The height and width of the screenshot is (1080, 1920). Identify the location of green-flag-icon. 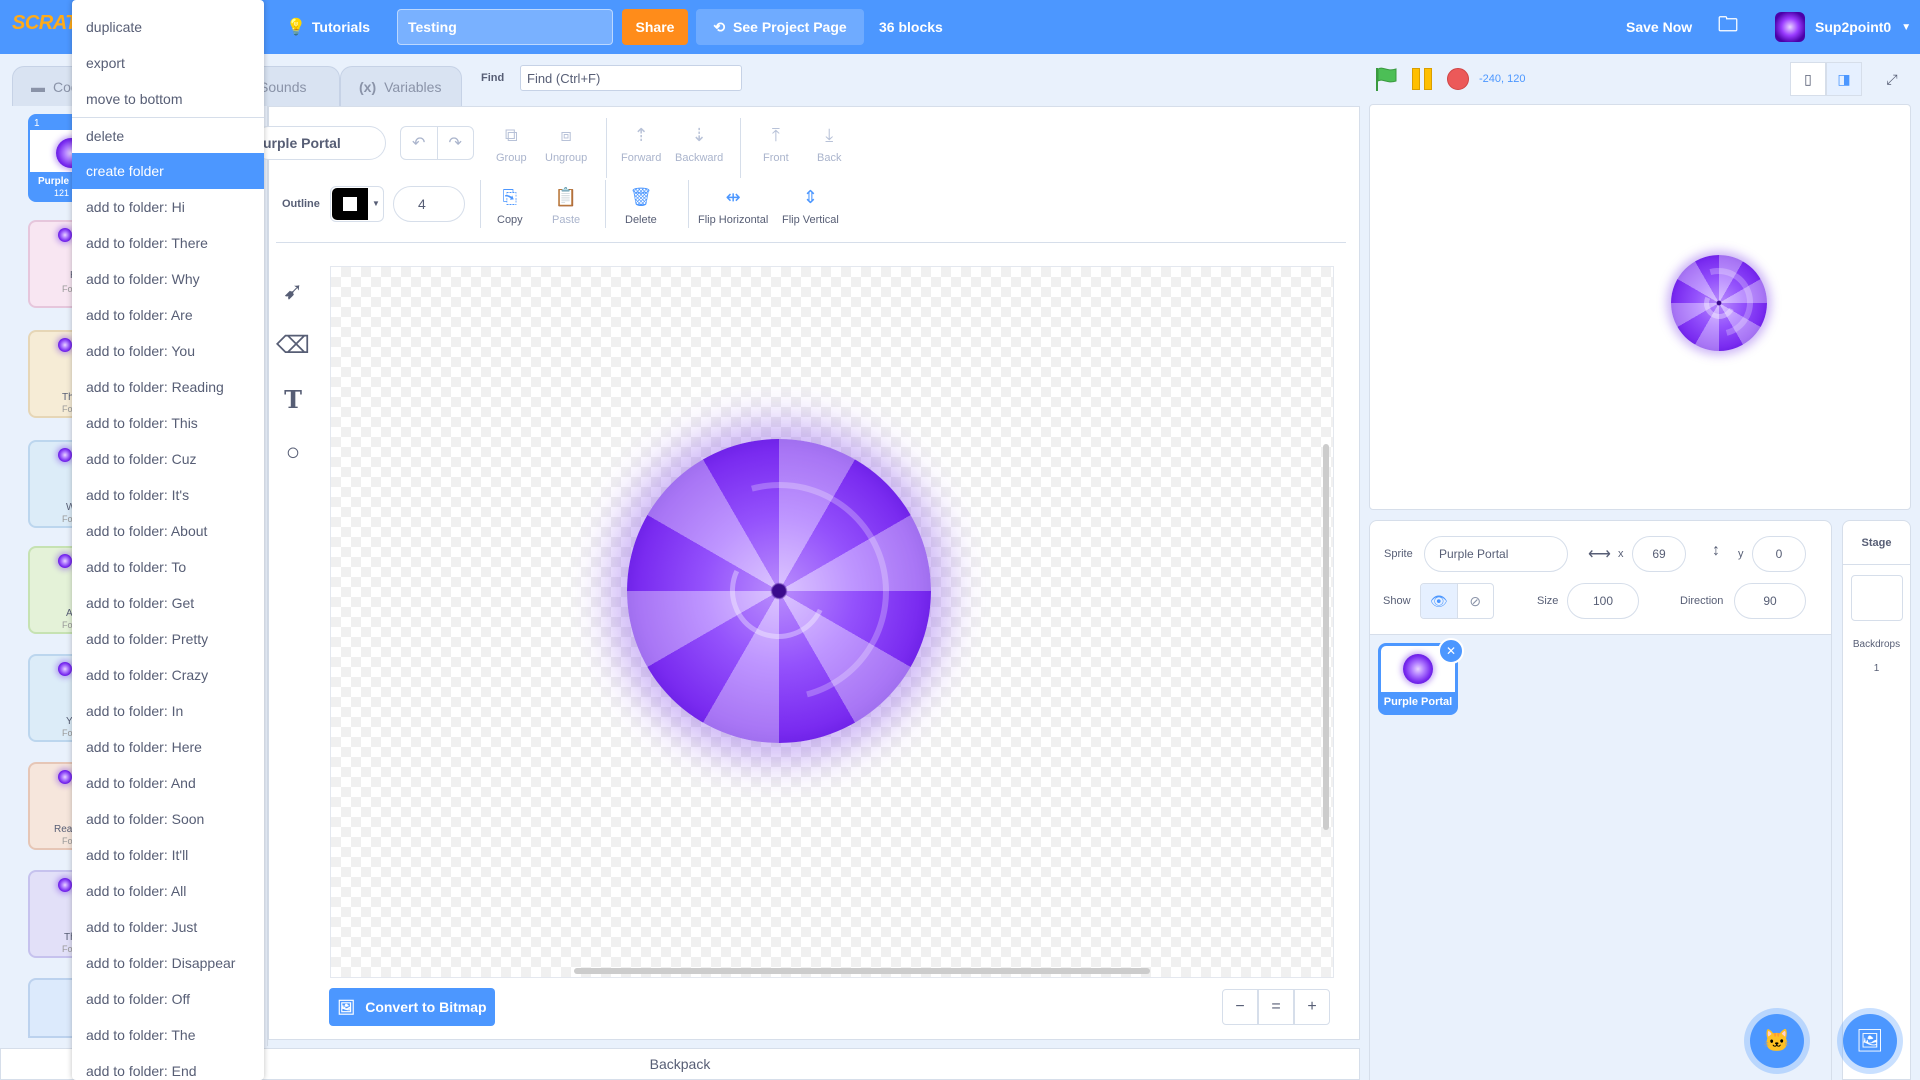
(1386, 79).